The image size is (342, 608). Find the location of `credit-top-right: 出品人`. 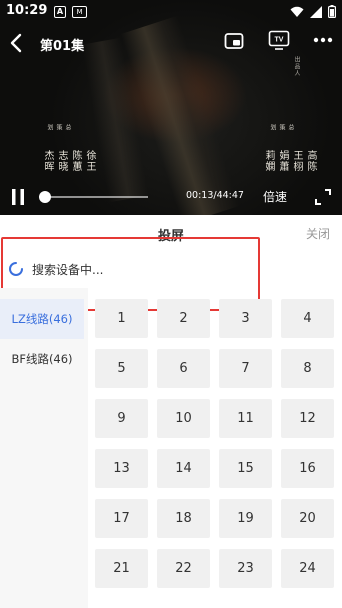

credit-top-right: 出品人 is located at coordinates (296, 66).